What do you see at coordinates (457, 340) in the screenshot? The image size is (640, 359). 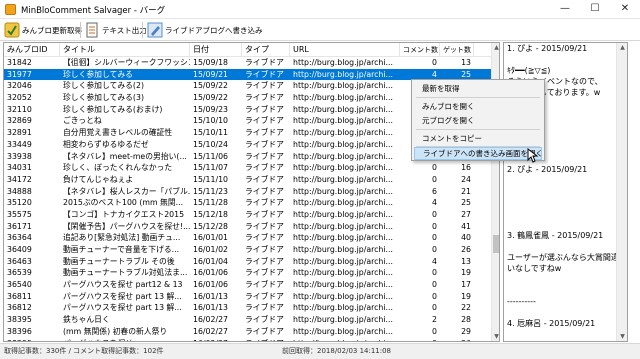 I see `cell-get-count: 26` at bounding box center [457, 340].